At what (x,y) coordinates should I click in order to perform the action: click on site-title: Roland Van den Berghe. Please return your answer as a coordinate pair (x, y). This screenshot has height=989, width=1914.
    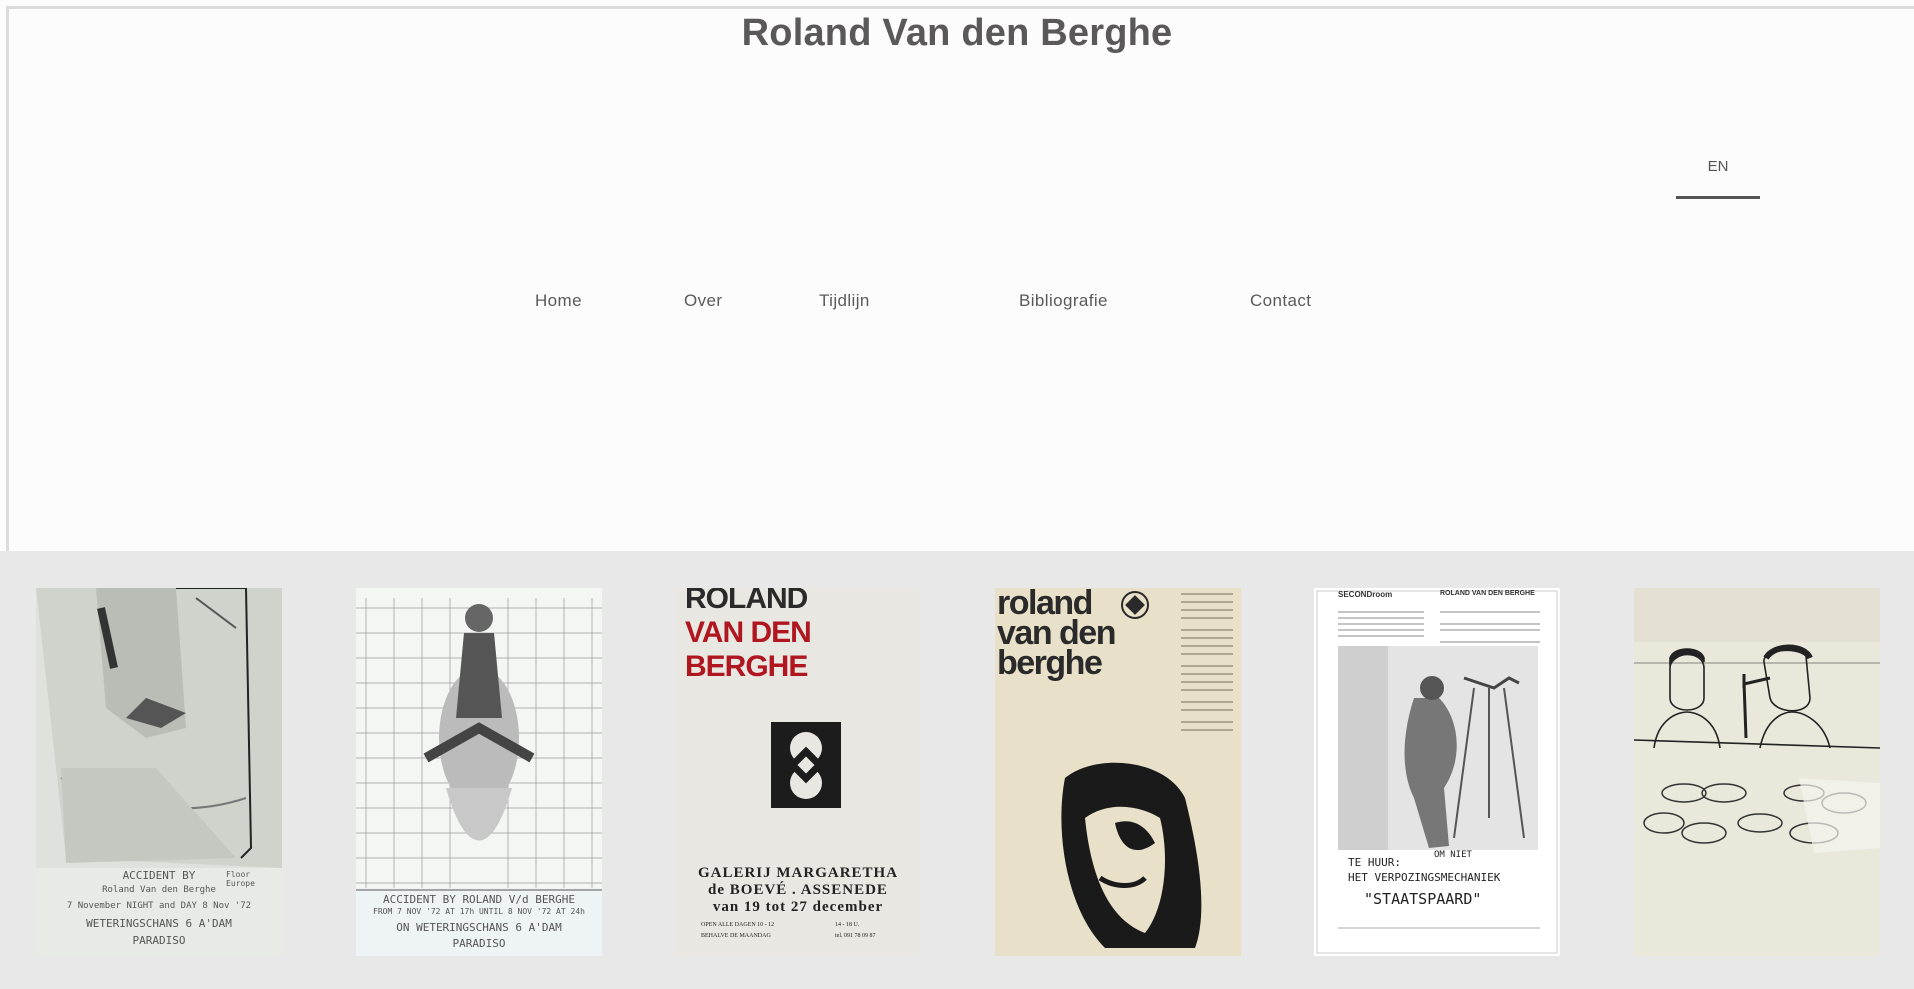
    Looking at the image, I should click on (957, 33).